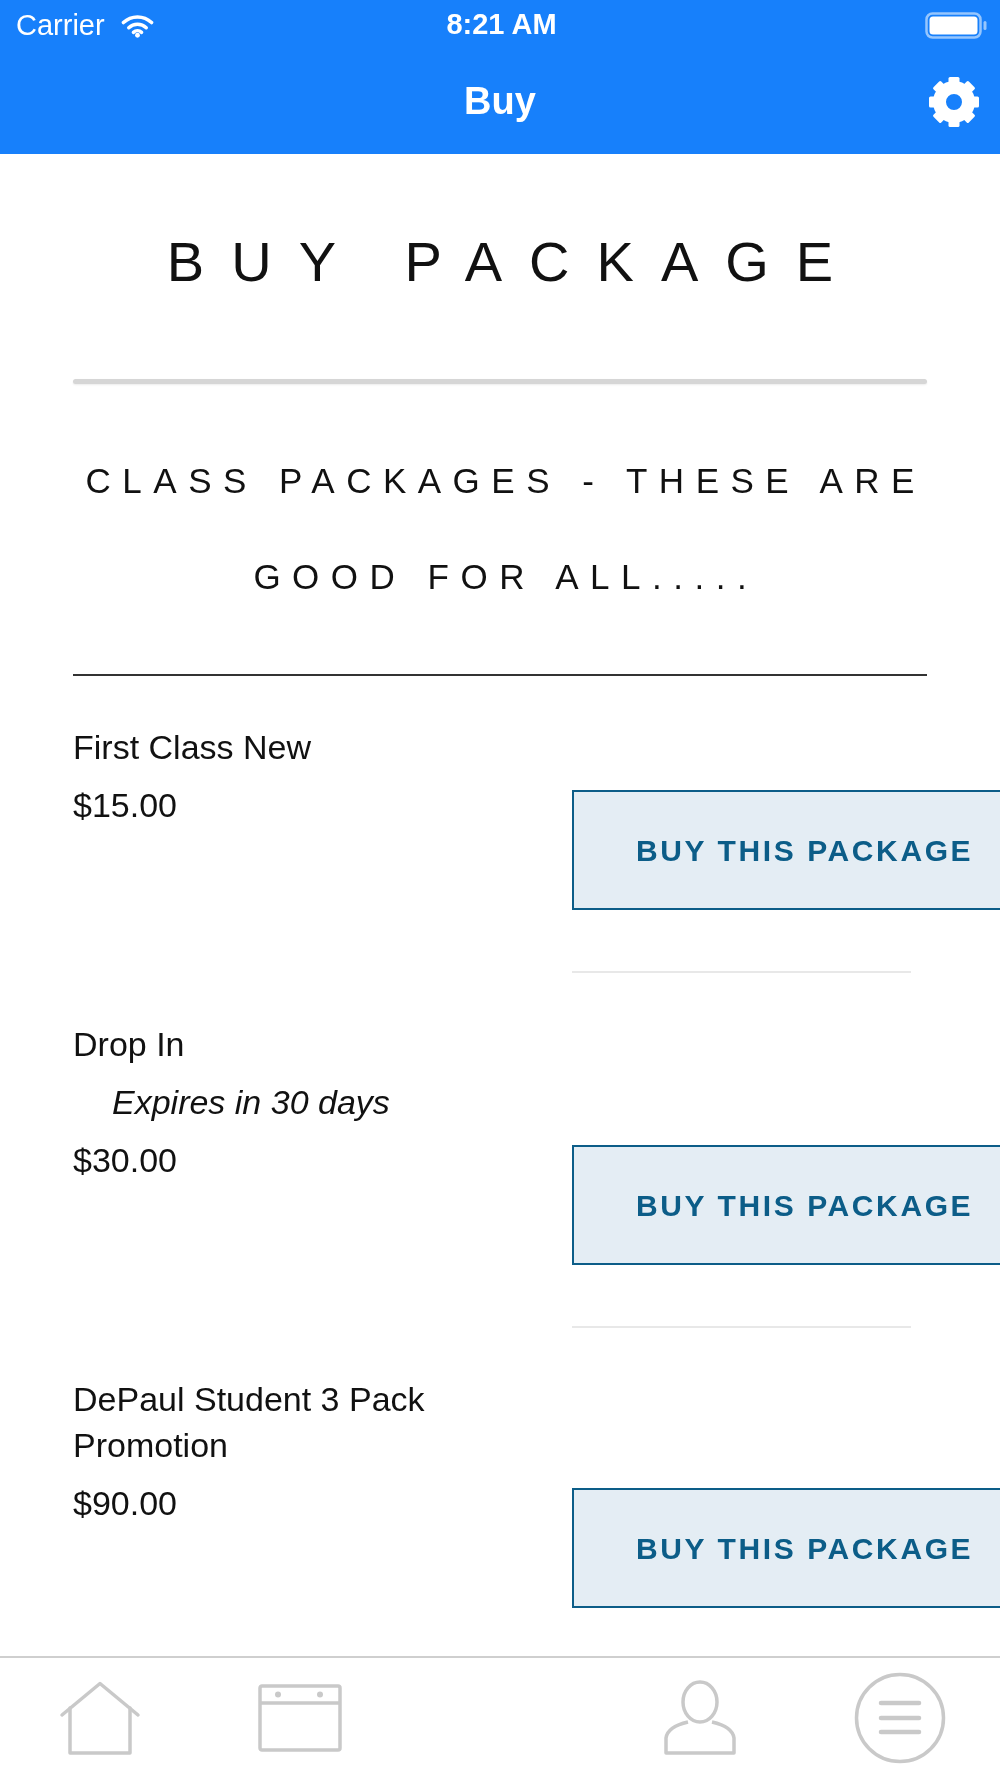 Image resolution: width=1000 pixels, height=1778 pixels. What do you see at coordinates (193, 747) in the screenshot?
I see `package-name: First Class New` at bounding box center [193, 747].